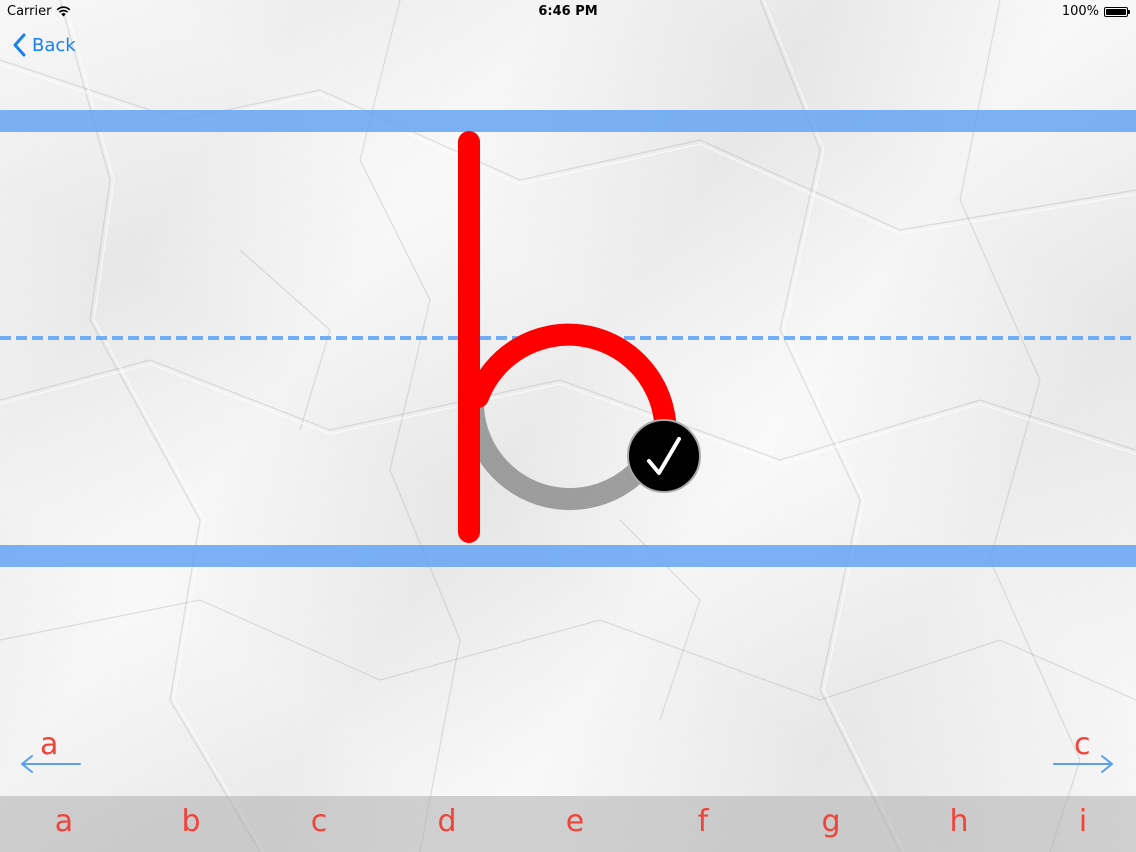  I want to click on letter-item-i: i, so click(1083, 824).